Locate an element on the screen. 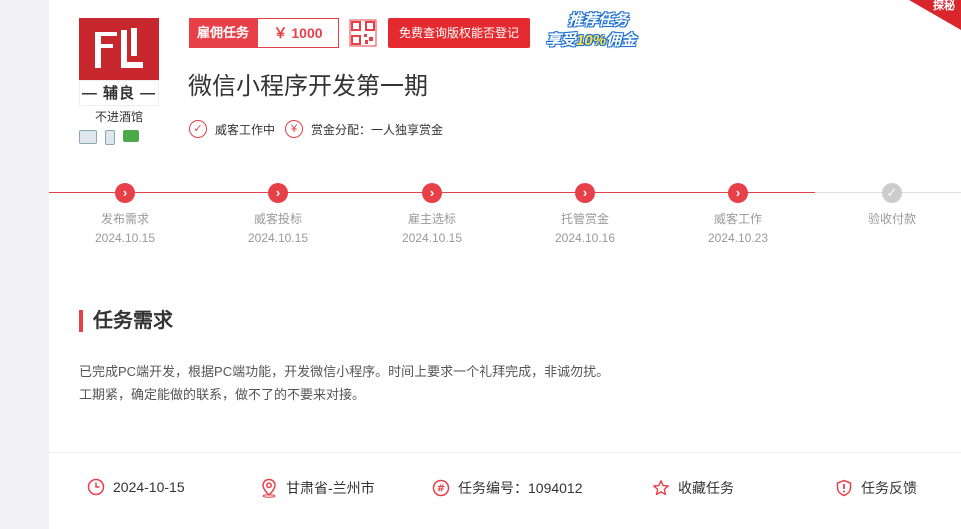 The width and height of the screenshot is (961, 529). promo-badge: 推荐任务 享受10%佣金 is located at coordinates (605, 29).